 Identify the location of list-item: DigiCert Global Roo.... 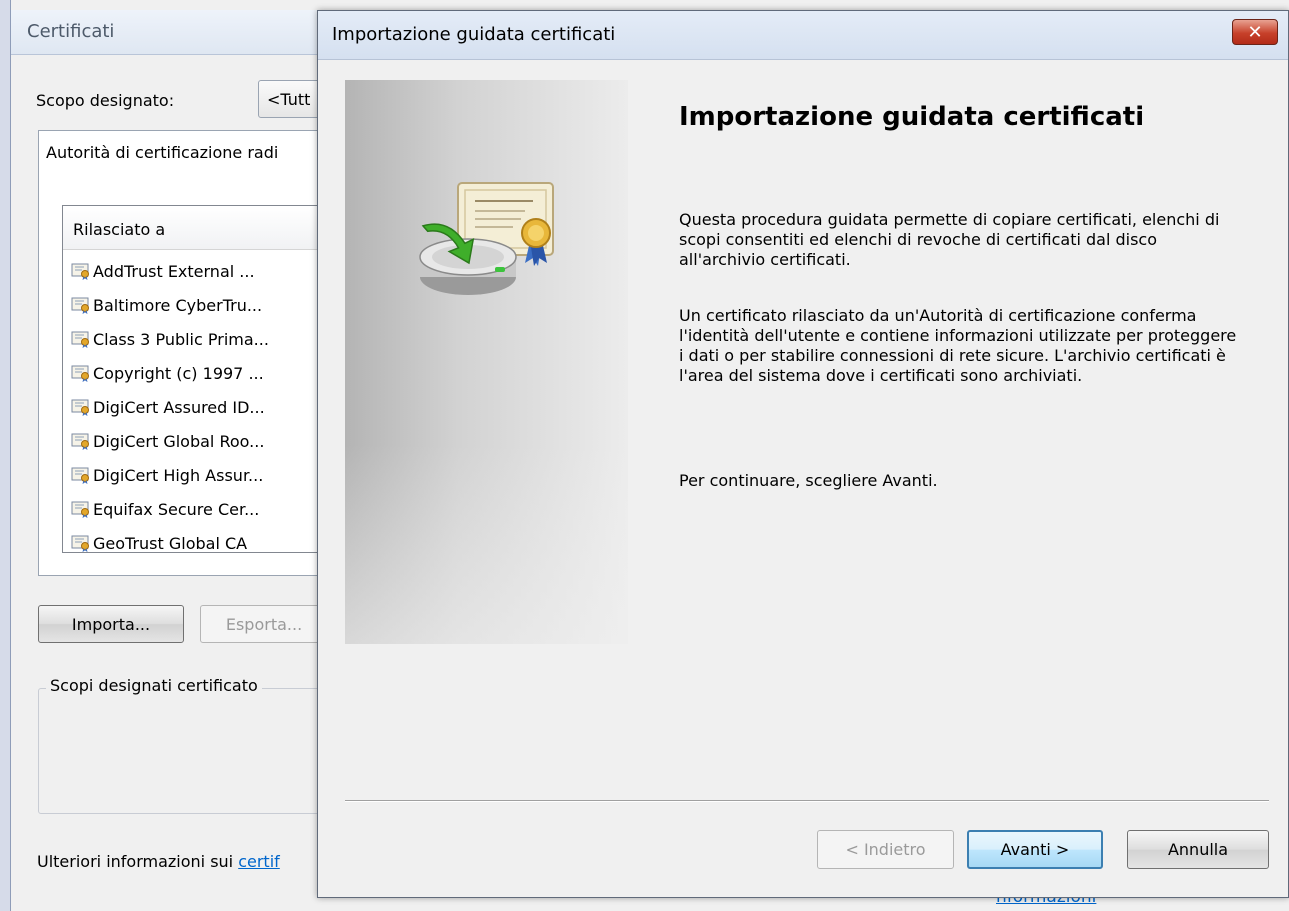
(167, 441).